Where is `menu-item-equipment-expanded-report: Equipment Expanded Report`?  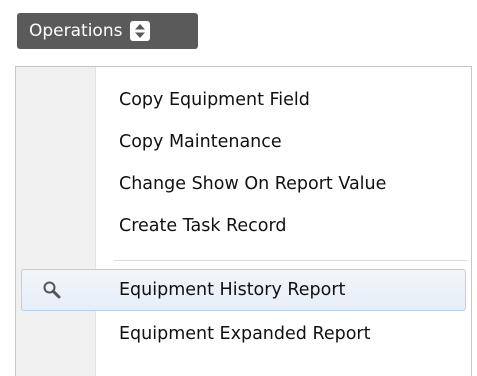
menu-item-equipment-expanded-report: Equipment Expanded Report is located at coordinates (243, 334).